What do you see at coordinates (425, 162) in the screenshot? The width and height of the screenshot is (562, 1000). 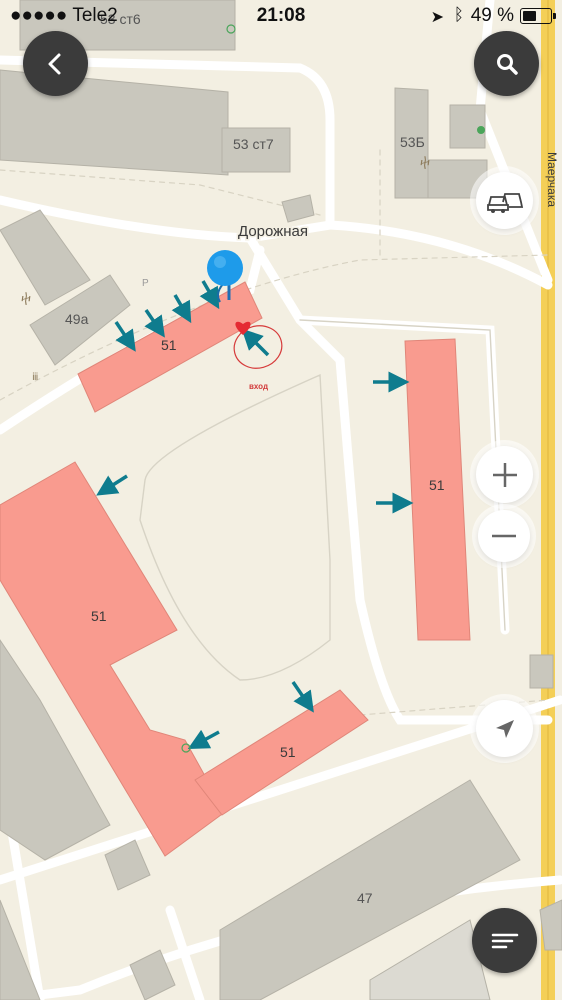 I see `restaurant-icon-2: ⴕ` at bounding box center [425, 162].